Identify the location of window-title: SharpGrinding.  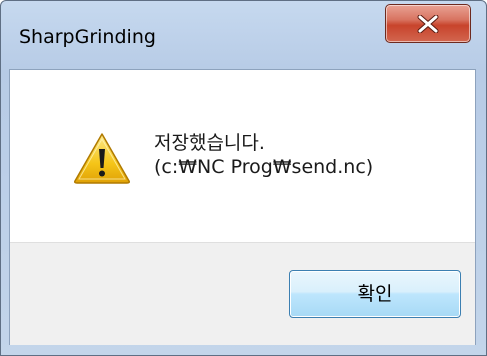
(87, 37).